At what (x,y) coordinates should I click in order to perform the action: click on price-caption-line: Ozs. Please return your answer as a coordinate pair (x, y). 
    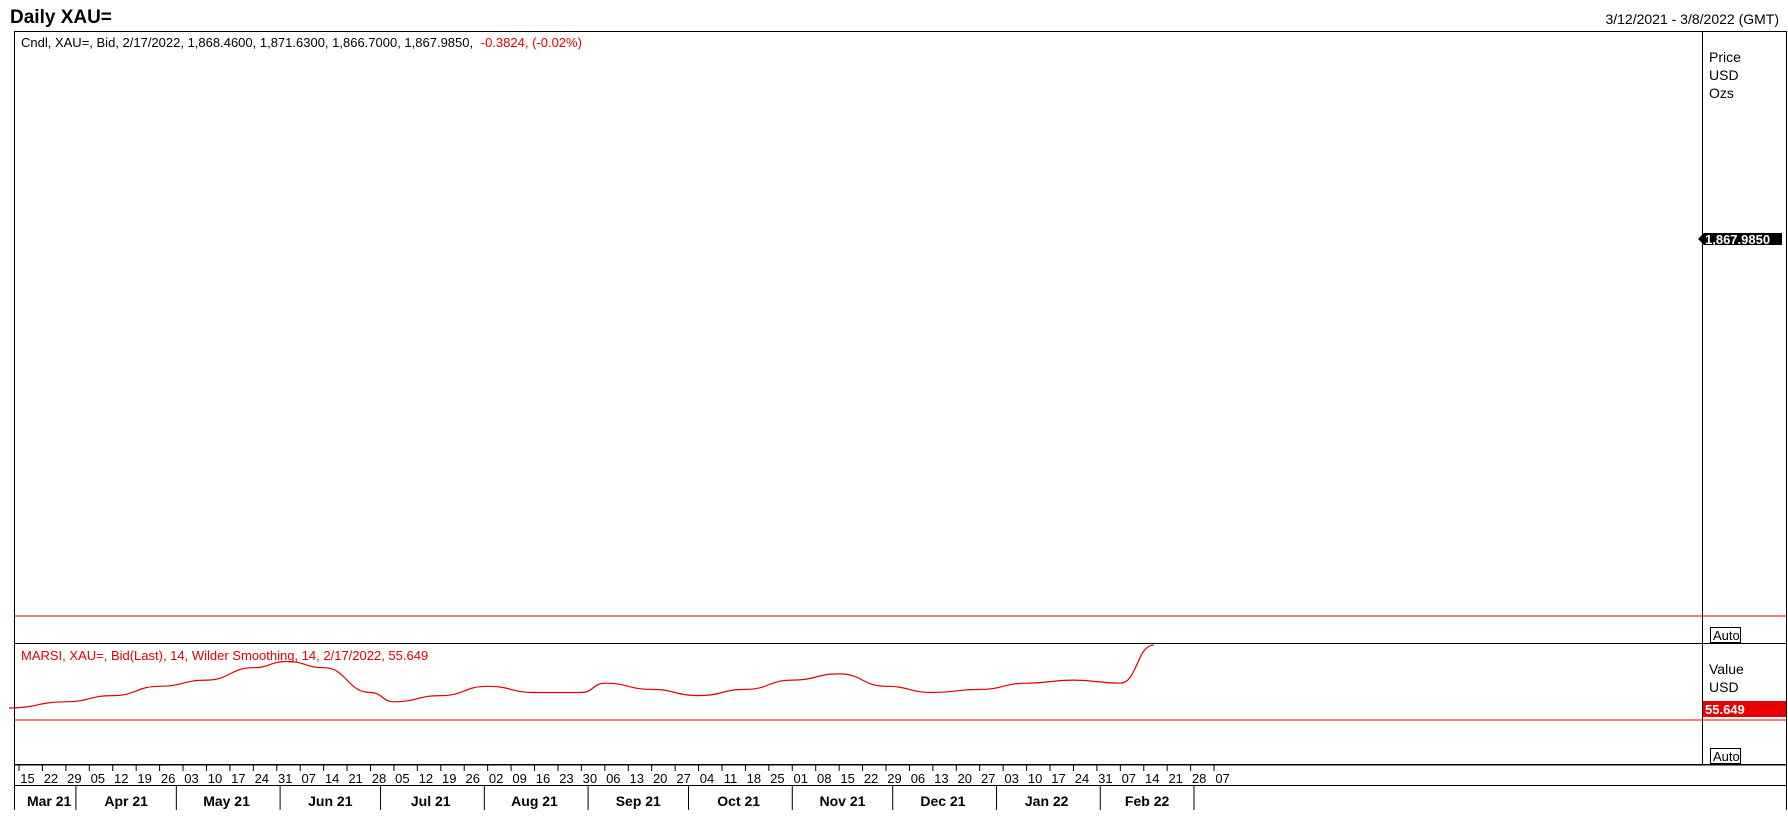
    Looking at the image, I should click on (1721, 93).